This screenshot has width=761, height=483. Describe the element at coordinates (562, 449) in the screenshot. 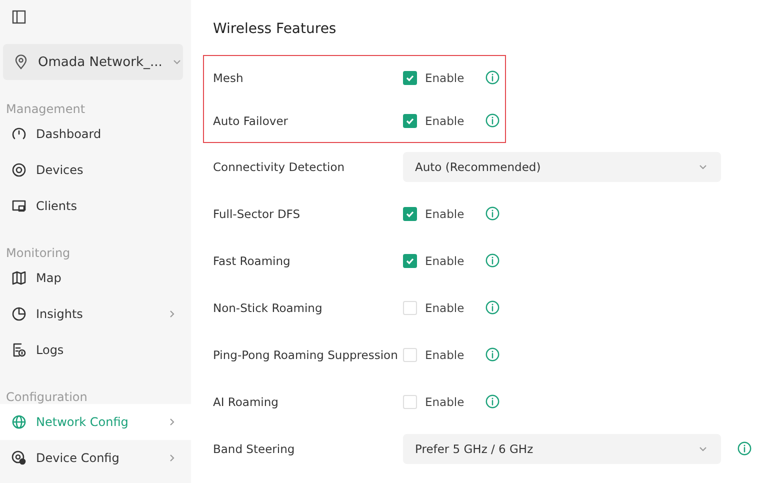

I see `dropdown: Prefer 5 GHz / 6 GHz` at that location.